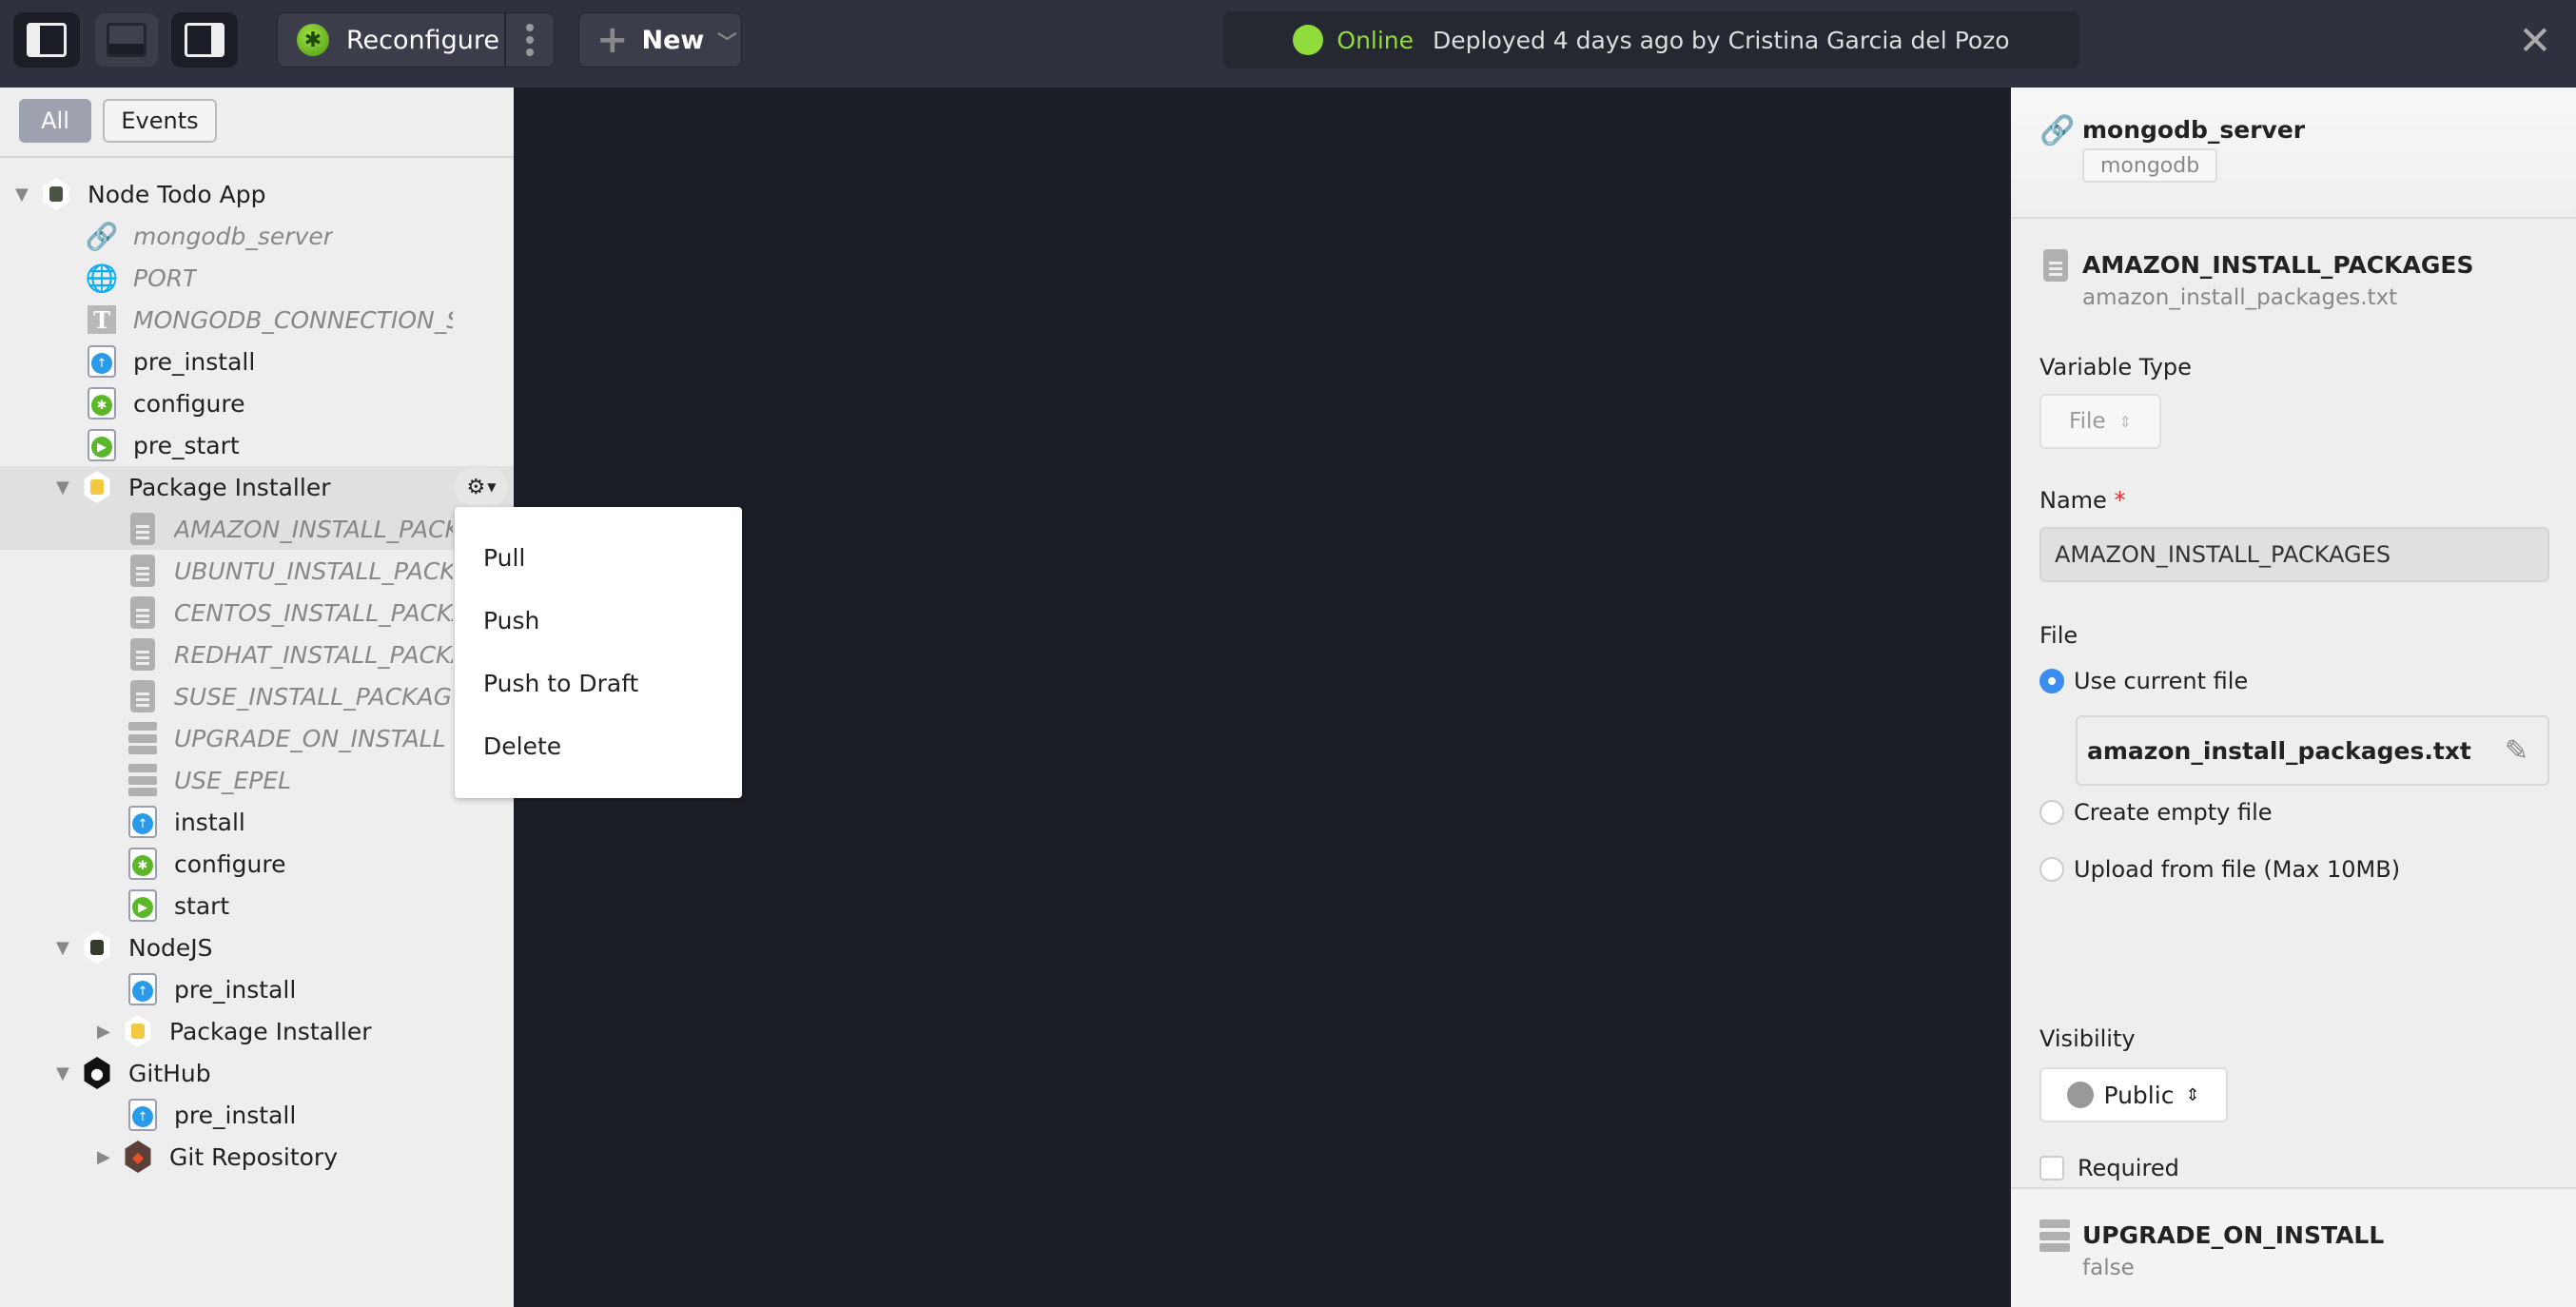  What do you see at coordinates (55, 121) in the screenshot?
I see `filter-all-button: All` at bounding box center [55, 121].